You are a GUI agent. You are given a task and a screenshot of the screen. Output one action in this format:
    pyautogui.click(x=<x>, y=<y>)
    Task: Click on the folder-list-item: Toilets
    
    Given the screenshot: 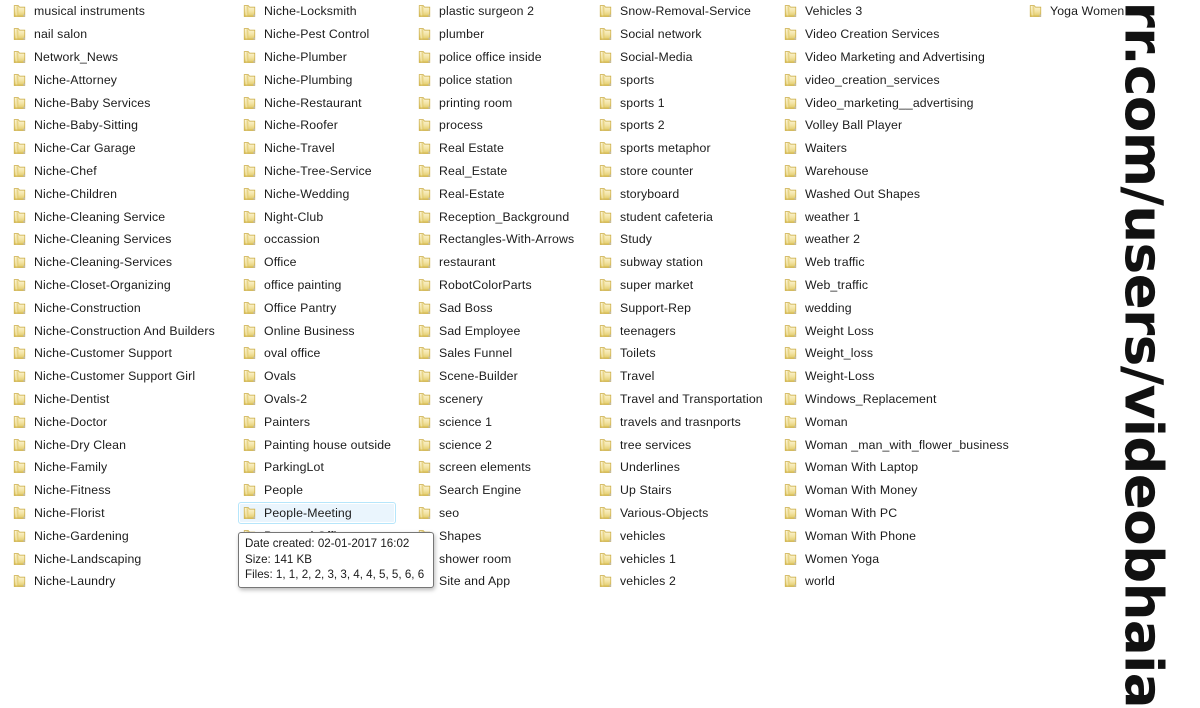 What is the action you would take?
    pyautogui.click(x=681, y=353)
    